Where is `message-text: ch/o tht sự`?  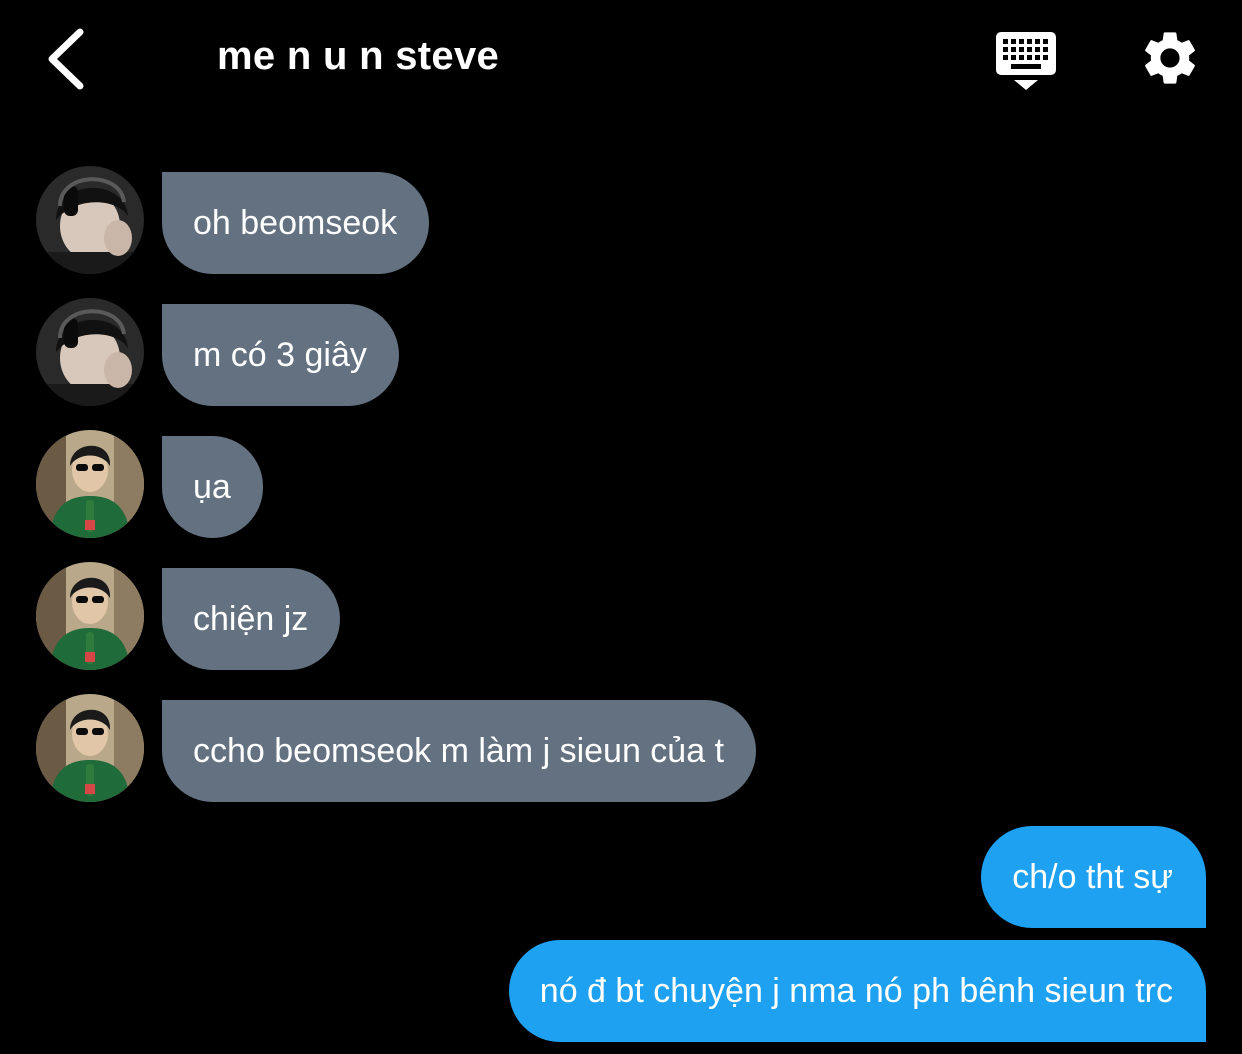 message-text: ch/o tht sự is located at coordinates (1092, 876).